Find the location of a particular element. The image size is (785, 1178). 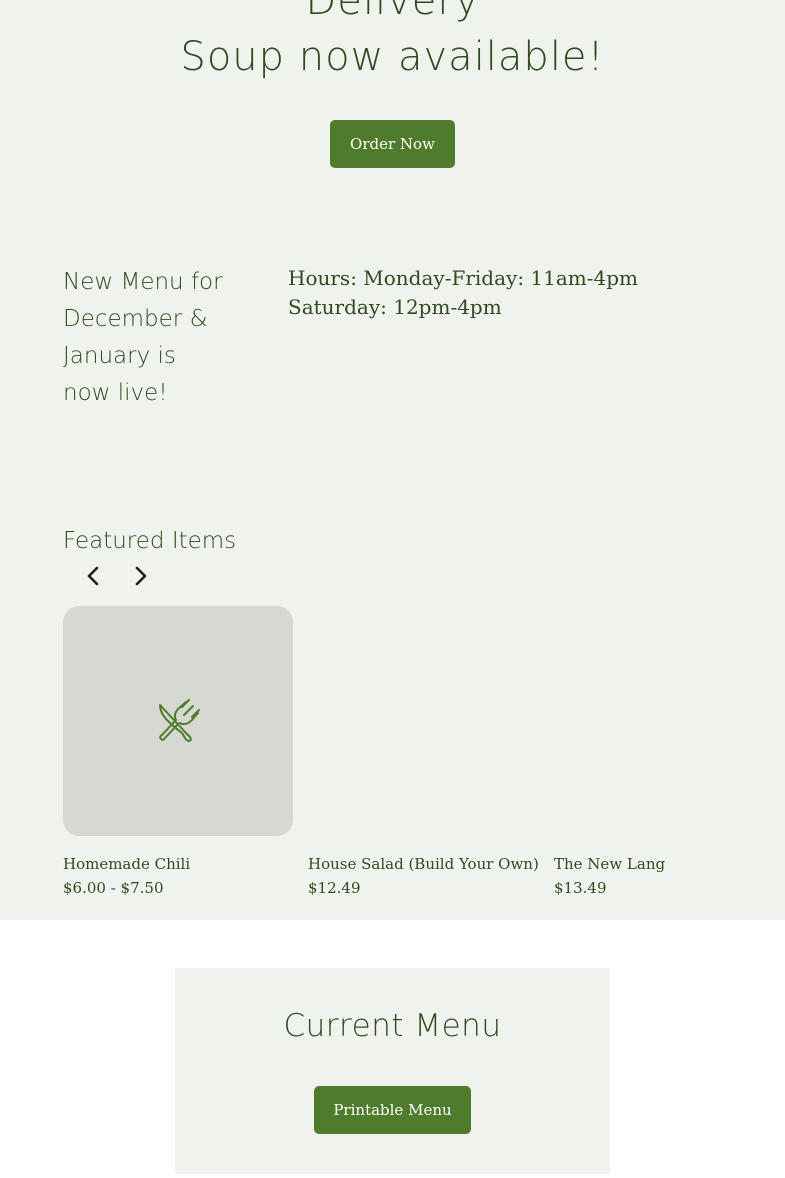

item-name: House Salad (Build Your Own) is located at coordinates (428, 864).